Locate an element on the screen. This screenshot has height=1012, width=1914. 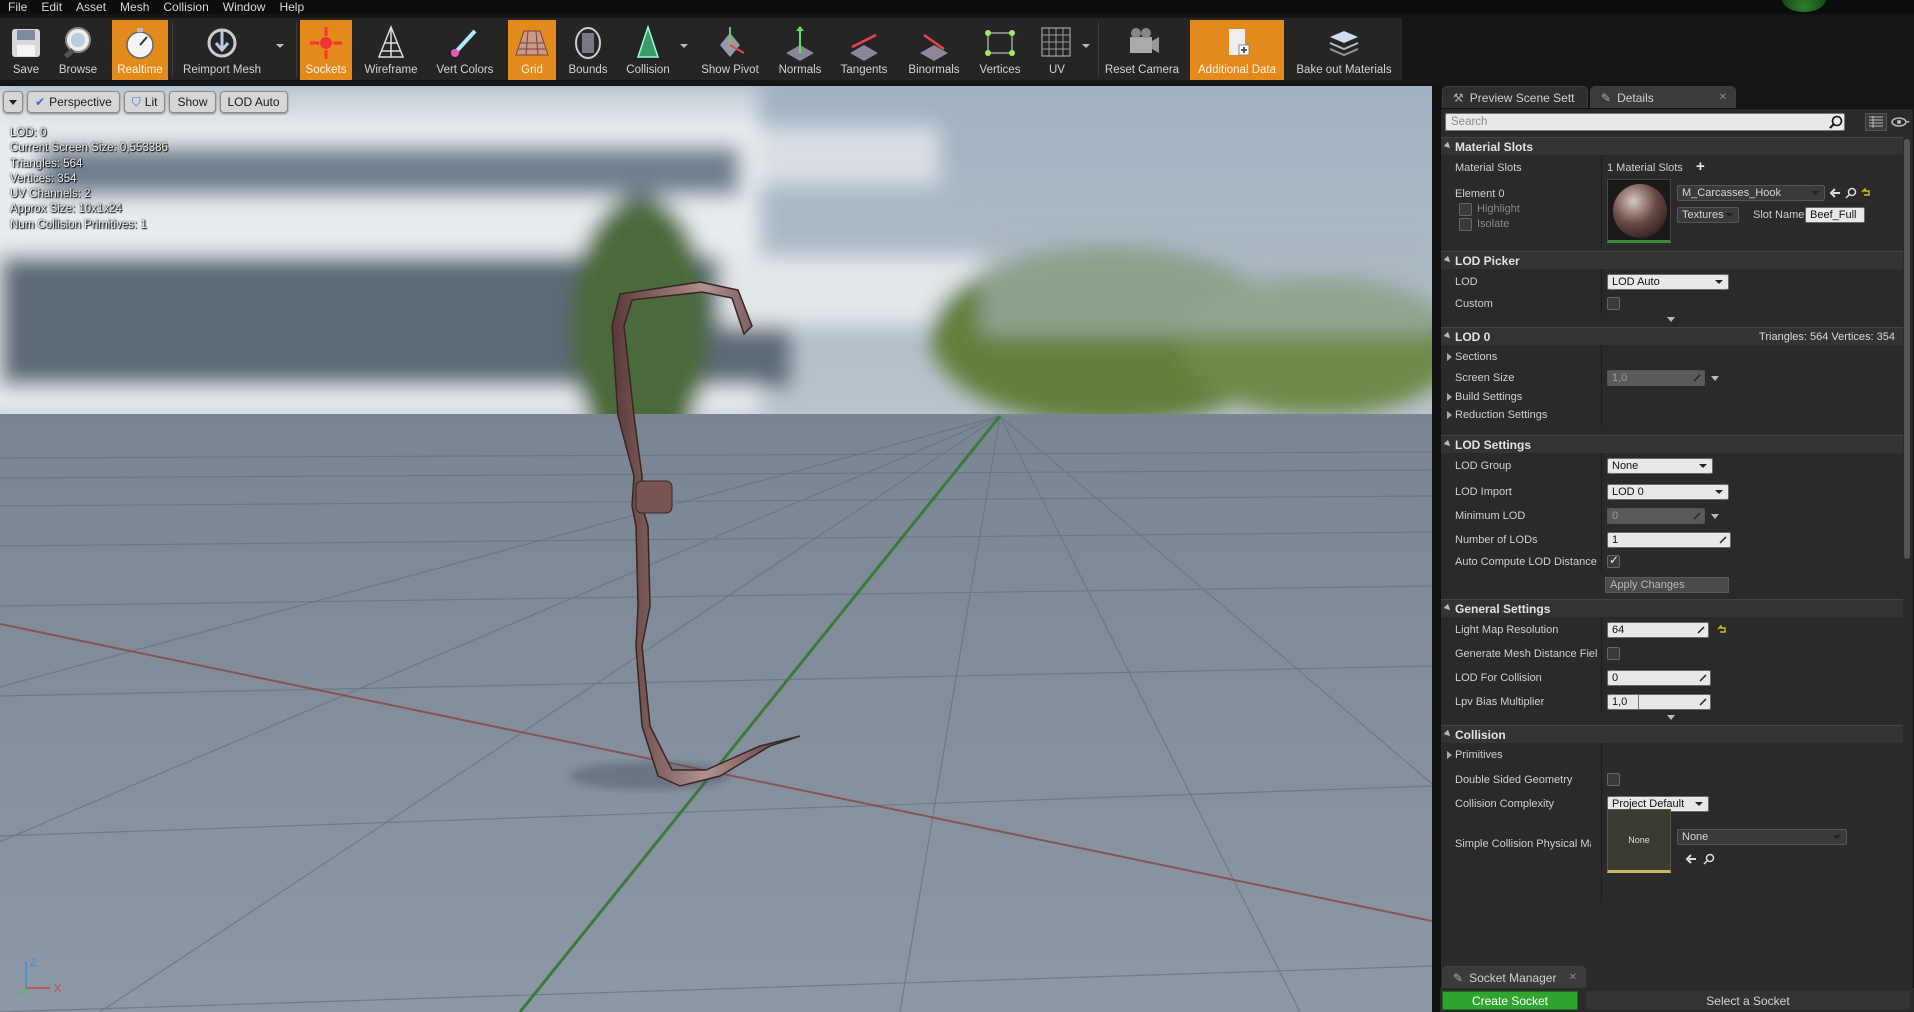
vertices-icon is located at coordinates (1000, 43).